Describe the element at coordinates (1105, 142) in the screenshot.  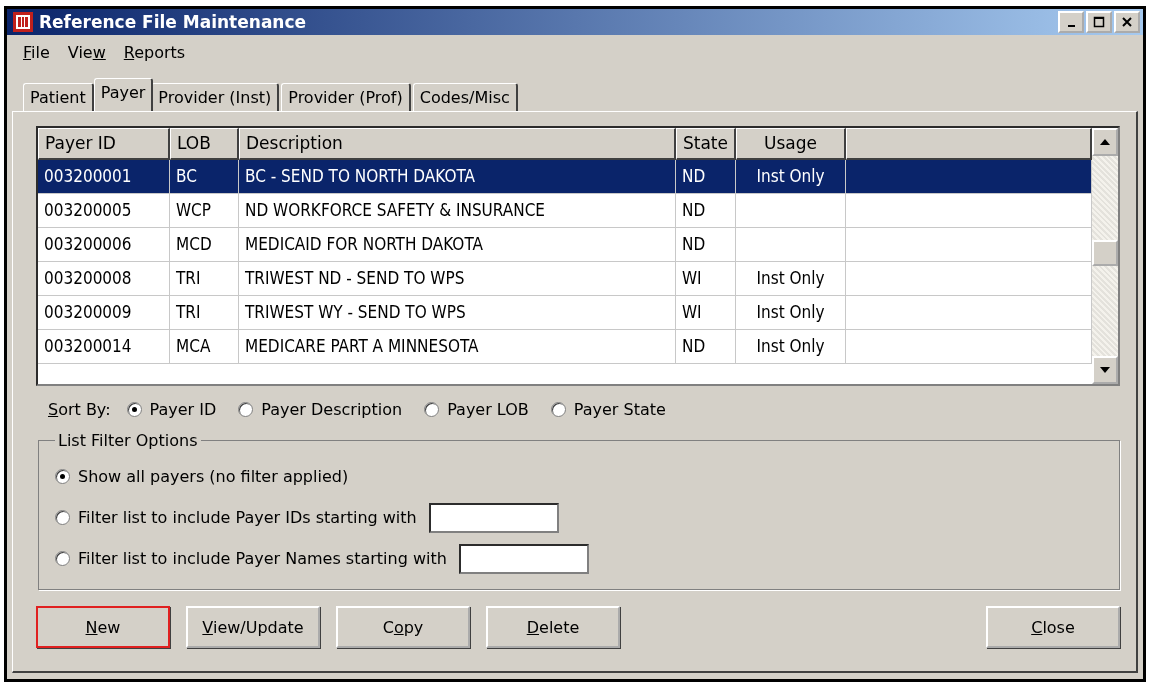
I see `up-arrow-icon` at that location.